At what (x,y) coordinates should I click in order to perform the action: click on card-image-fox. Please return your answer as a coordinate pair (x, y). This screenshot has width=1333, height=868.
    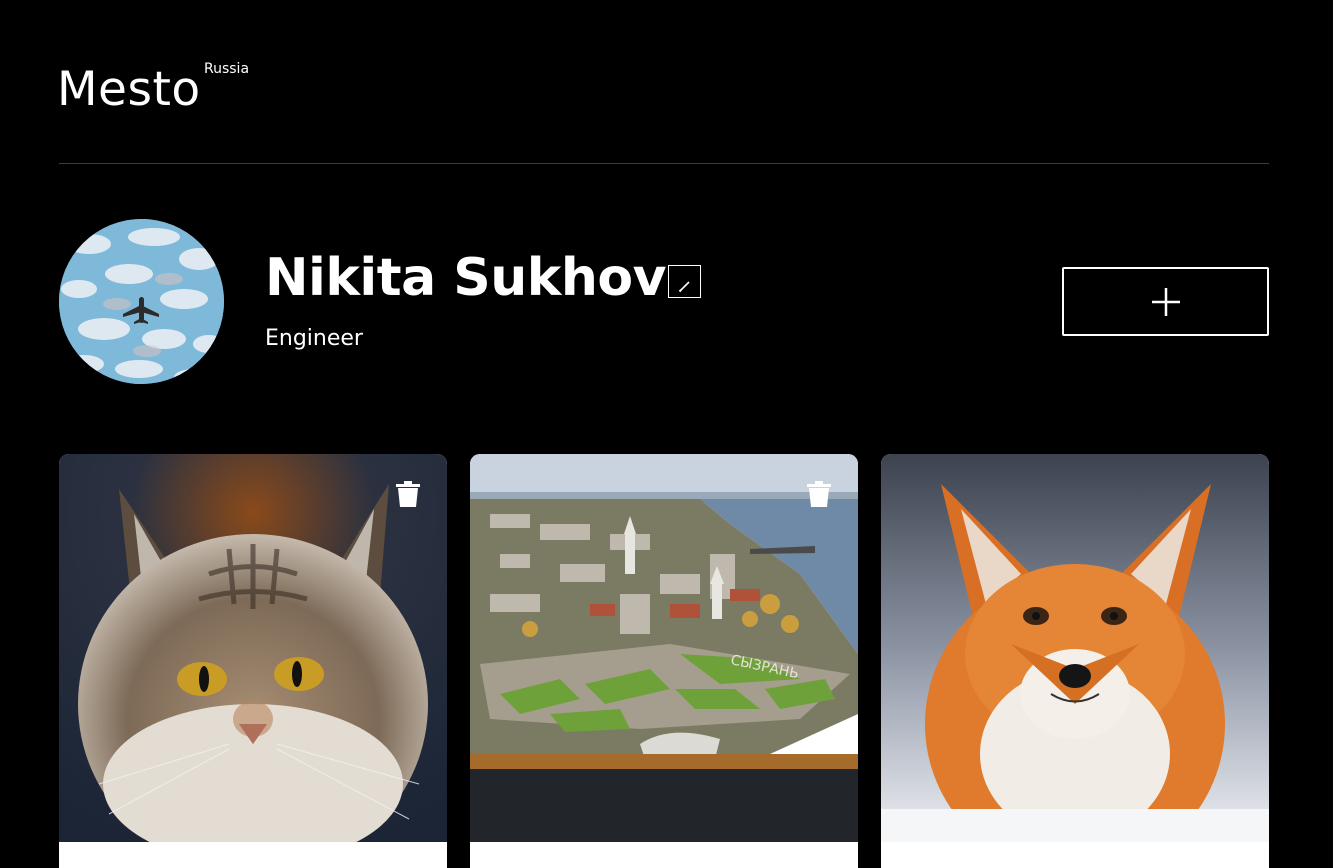
    Looking at the image, I should click on (1075, 648).